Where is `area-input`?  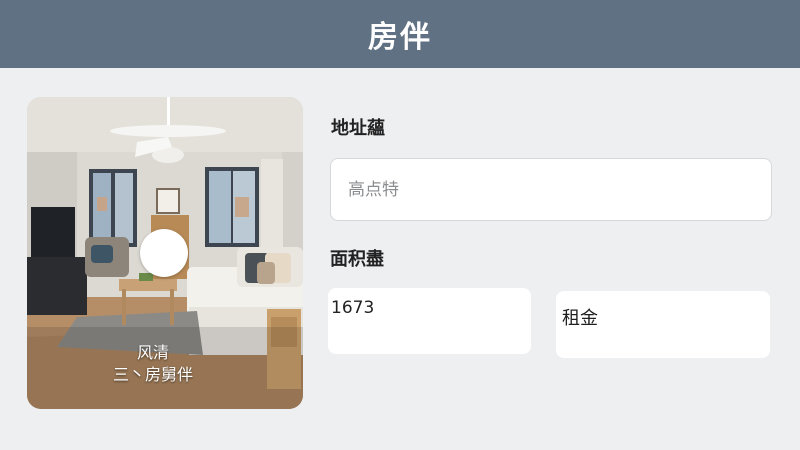 area-input is located at coordinates (429, 321).